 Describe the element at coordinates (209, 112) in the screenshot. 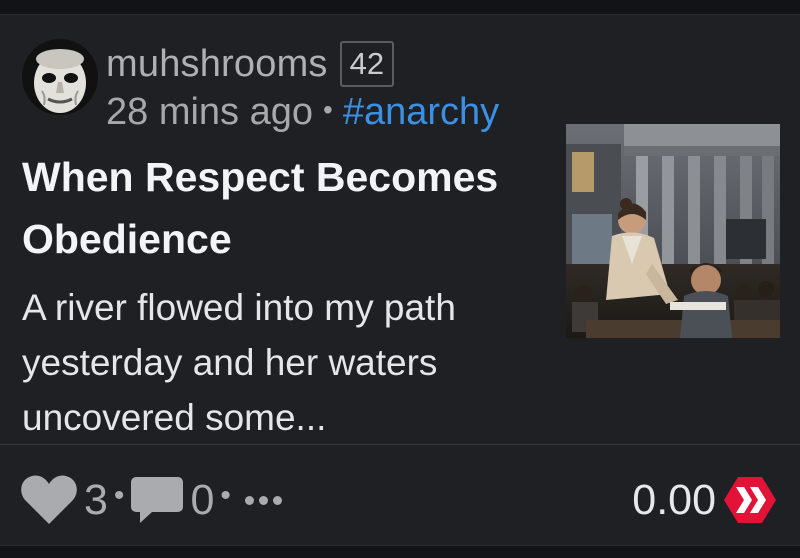

I see `post-timestamp: 28 mins ago` at that location.